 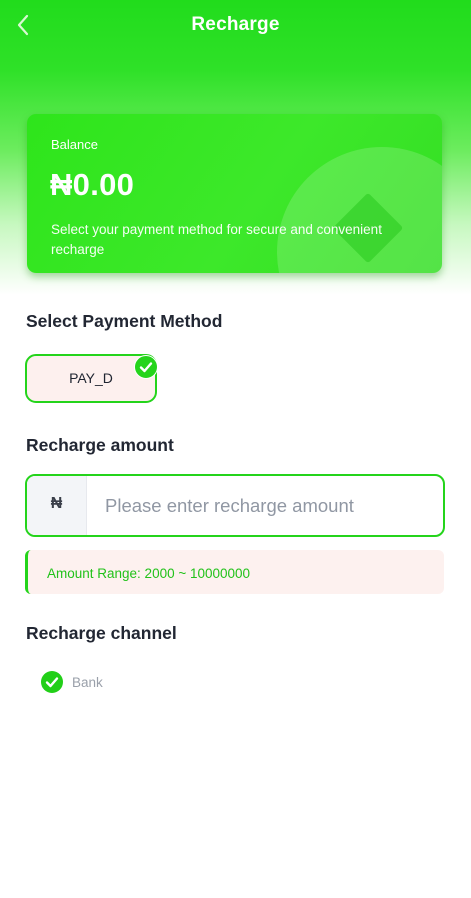 What do you see at coordinates (111, 682) in the screenshot?
I see `channel-option-bank: Bank` at bounding box center [111, 682].